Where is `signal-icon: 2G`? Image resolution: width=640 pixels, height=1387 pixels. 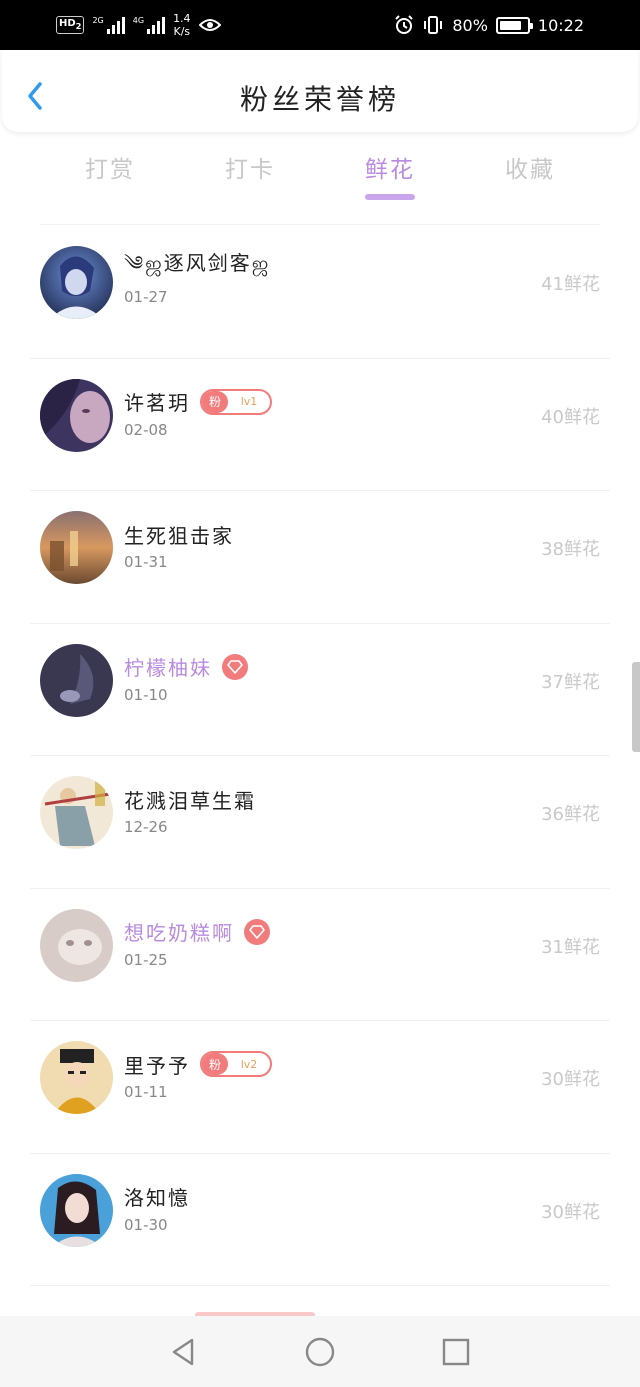 signal-icon: 2G is located at coordinates (108, 25).